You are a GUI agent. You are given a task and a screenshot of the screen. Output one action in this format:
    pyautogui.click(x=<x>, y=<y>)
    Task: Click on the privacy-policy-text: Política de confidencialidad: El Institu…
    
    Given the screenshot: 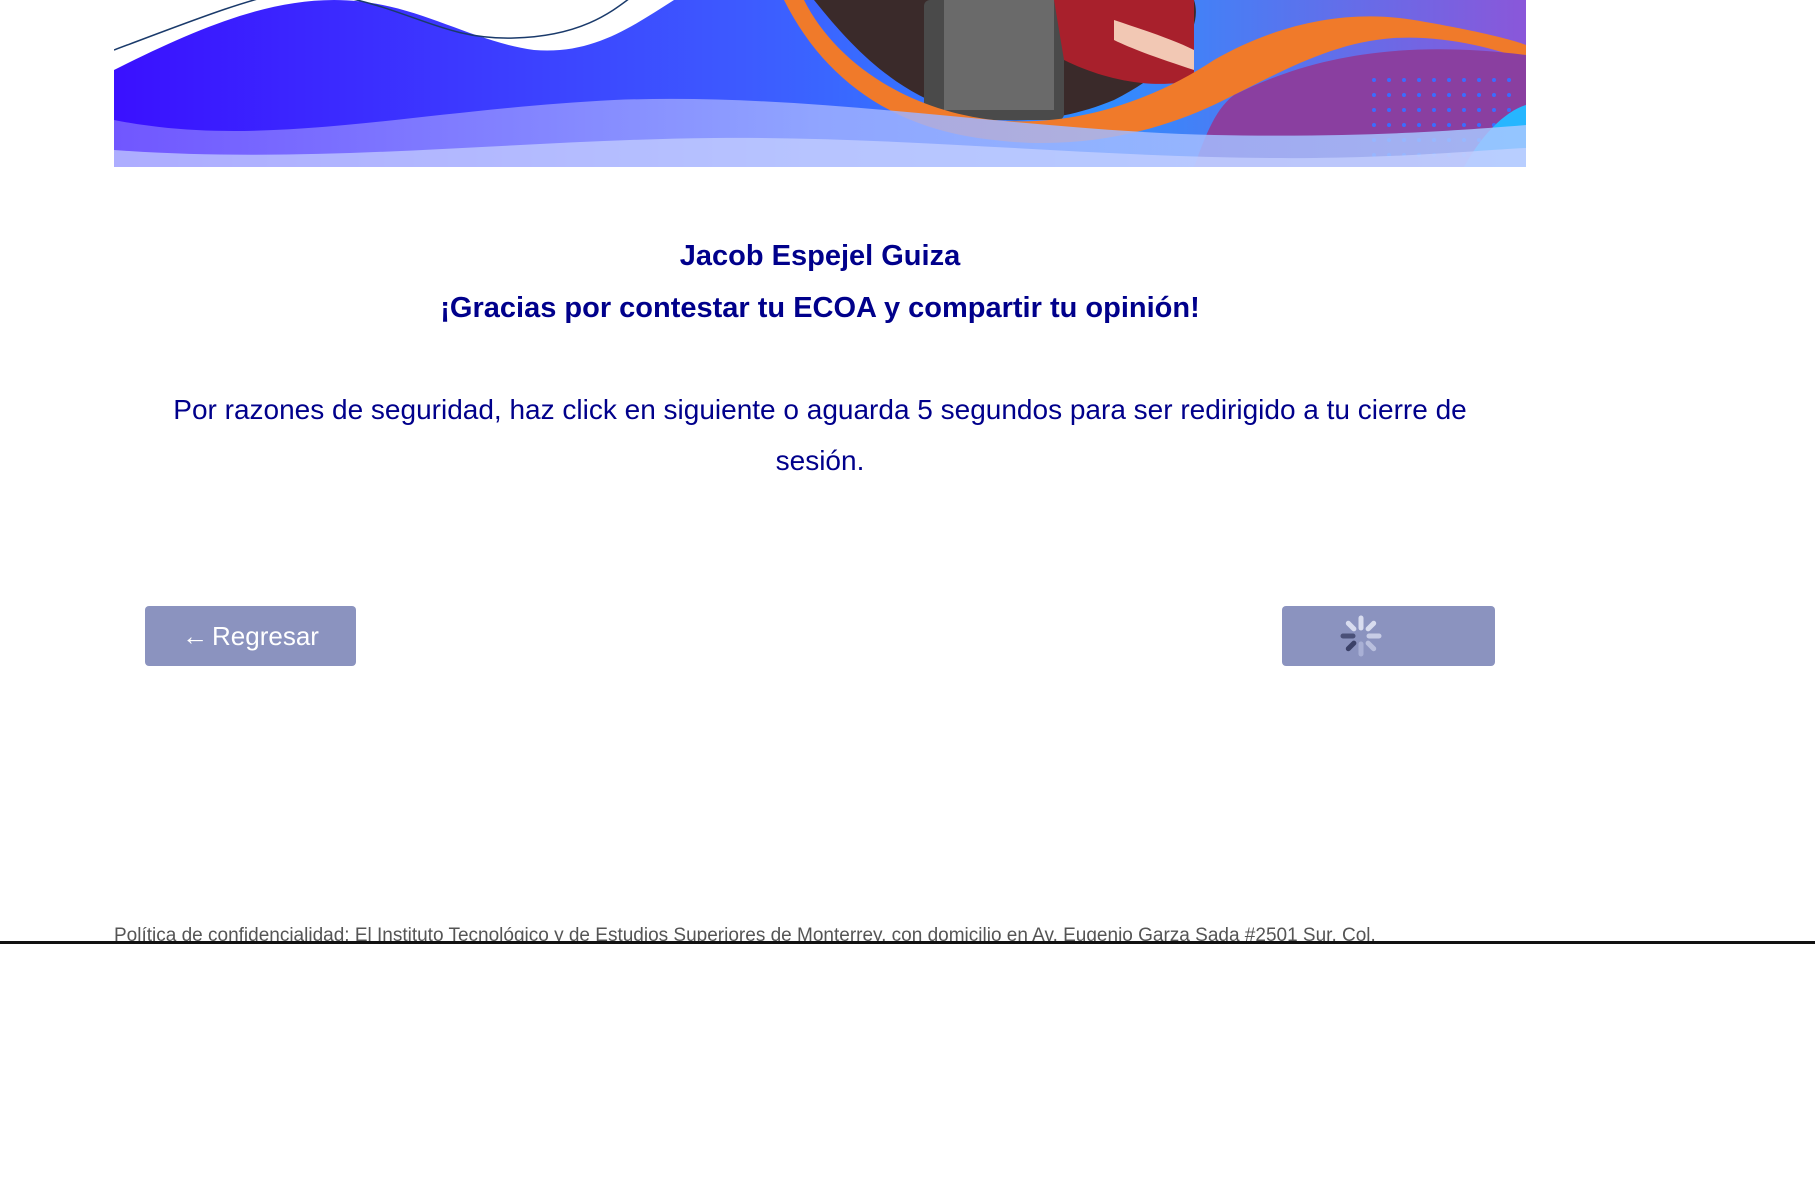 What is the action you would take?
    pyautogui.click(x=745, y=933)
    